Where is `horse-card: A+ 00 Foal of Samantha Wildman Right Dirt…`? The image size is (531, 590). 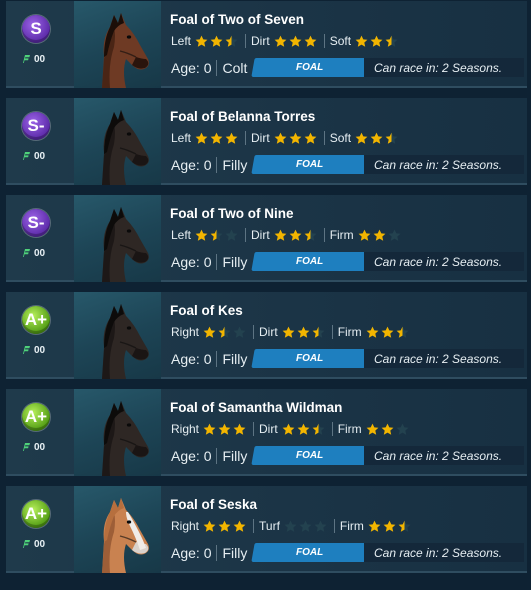
horse-card: A+ 00 Foal of Samantha Wildman Right Dirt… is located at coordinates (266, 432).